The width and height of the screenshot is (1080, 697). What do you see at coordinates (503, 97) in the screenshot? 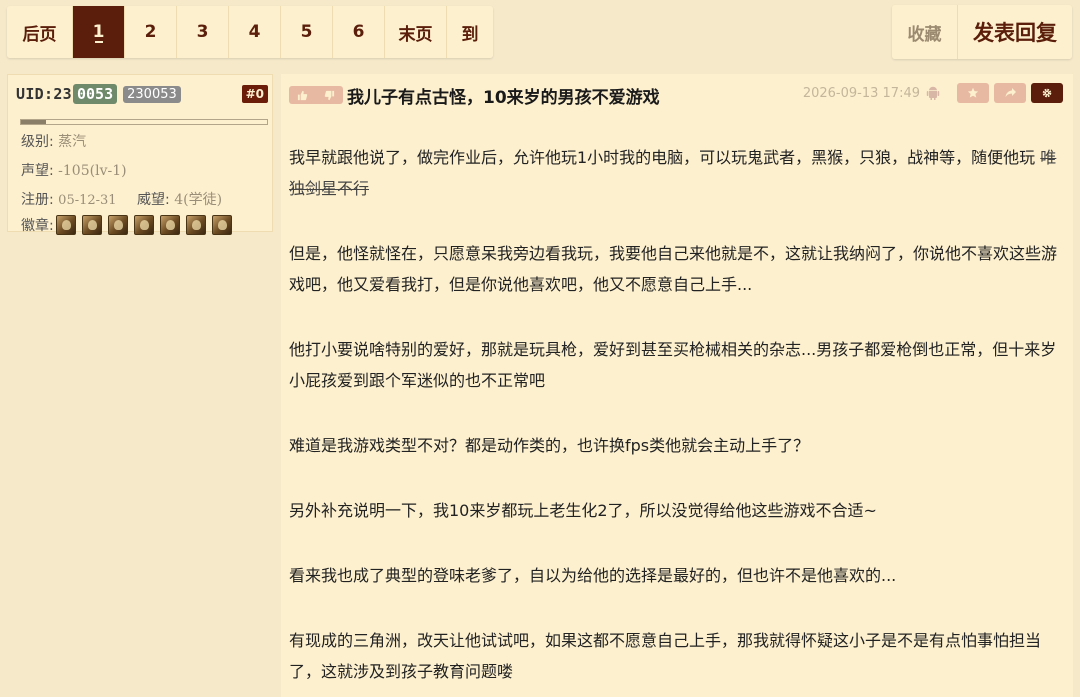
I see `post-title: 我儿子有点古怪，10来岁的男孩不爱游戏` at bounding box center [503, 97].